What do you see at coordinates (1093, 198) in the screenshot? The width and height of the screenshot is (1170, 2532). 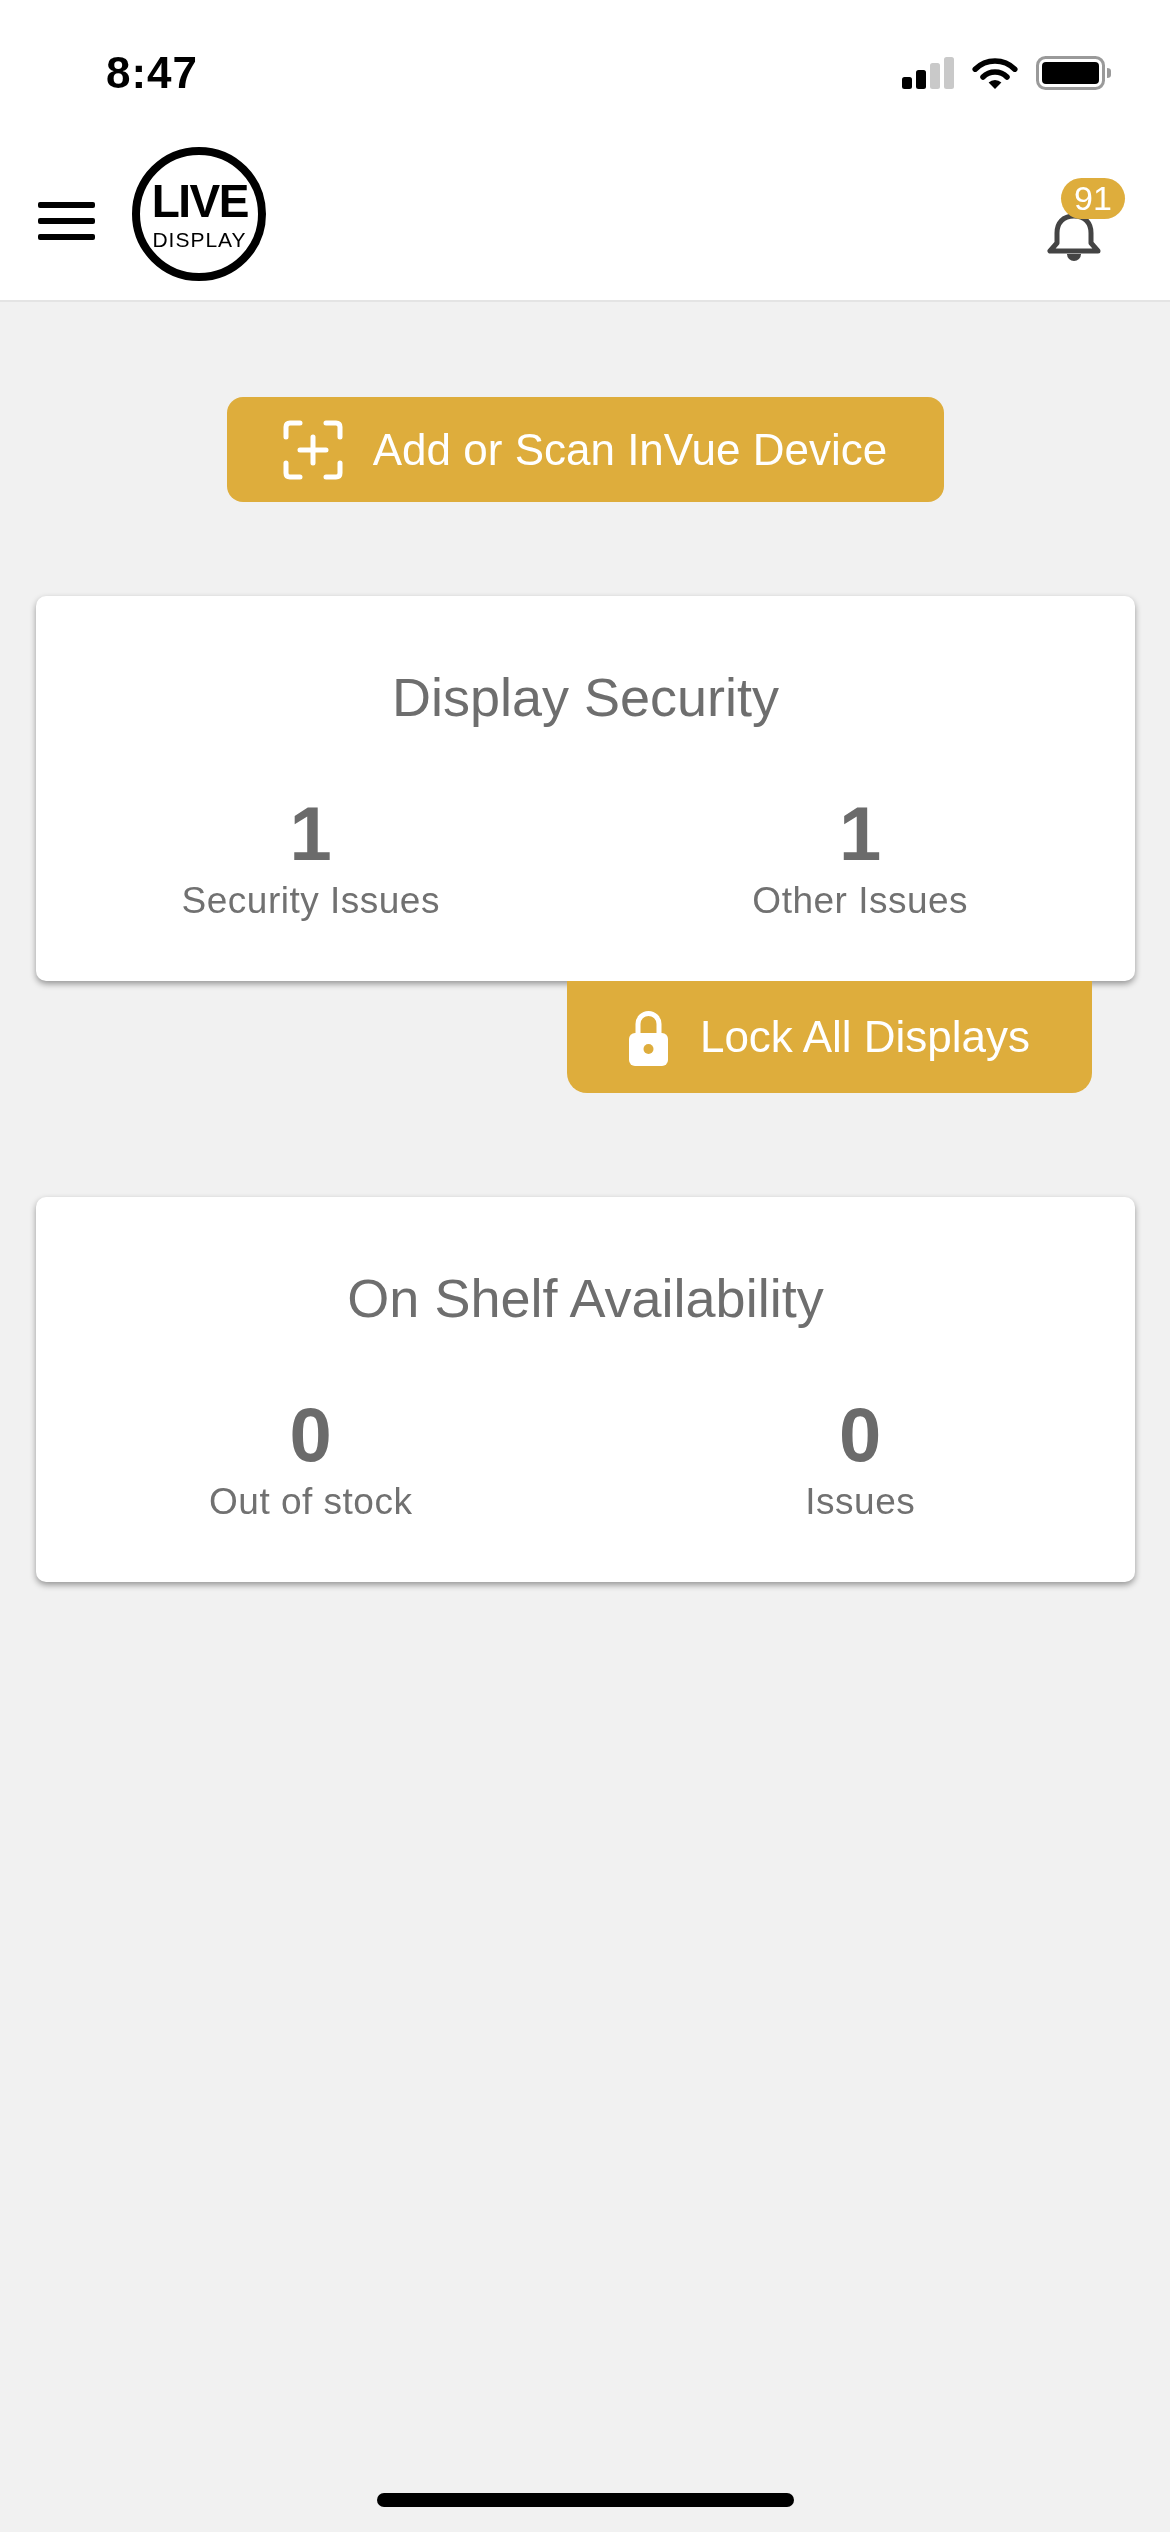 I see `notification-badge: 91` at bounding box center [1093, 198].